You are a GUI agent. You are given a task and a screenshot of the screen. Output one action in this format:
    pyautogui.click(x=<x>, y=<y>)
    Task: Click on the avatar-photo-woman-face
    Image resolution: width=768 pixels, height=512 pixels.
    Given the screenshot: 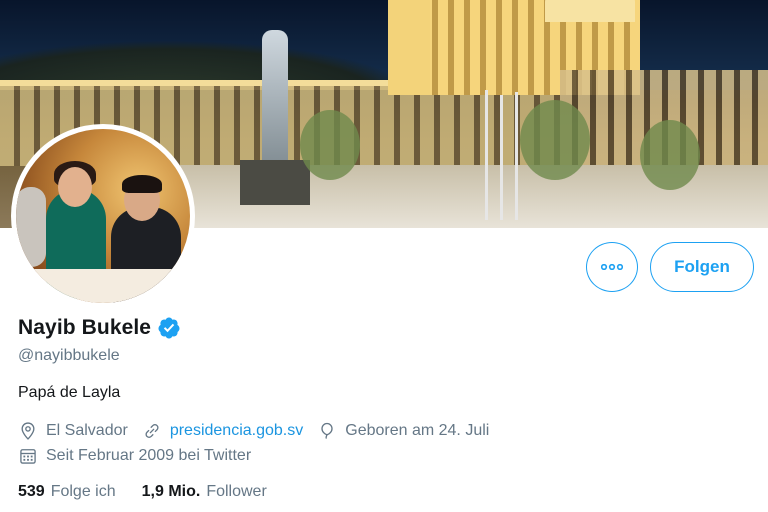 What is the action you would take?
    pyautogui.click(x=75, y=187)
    